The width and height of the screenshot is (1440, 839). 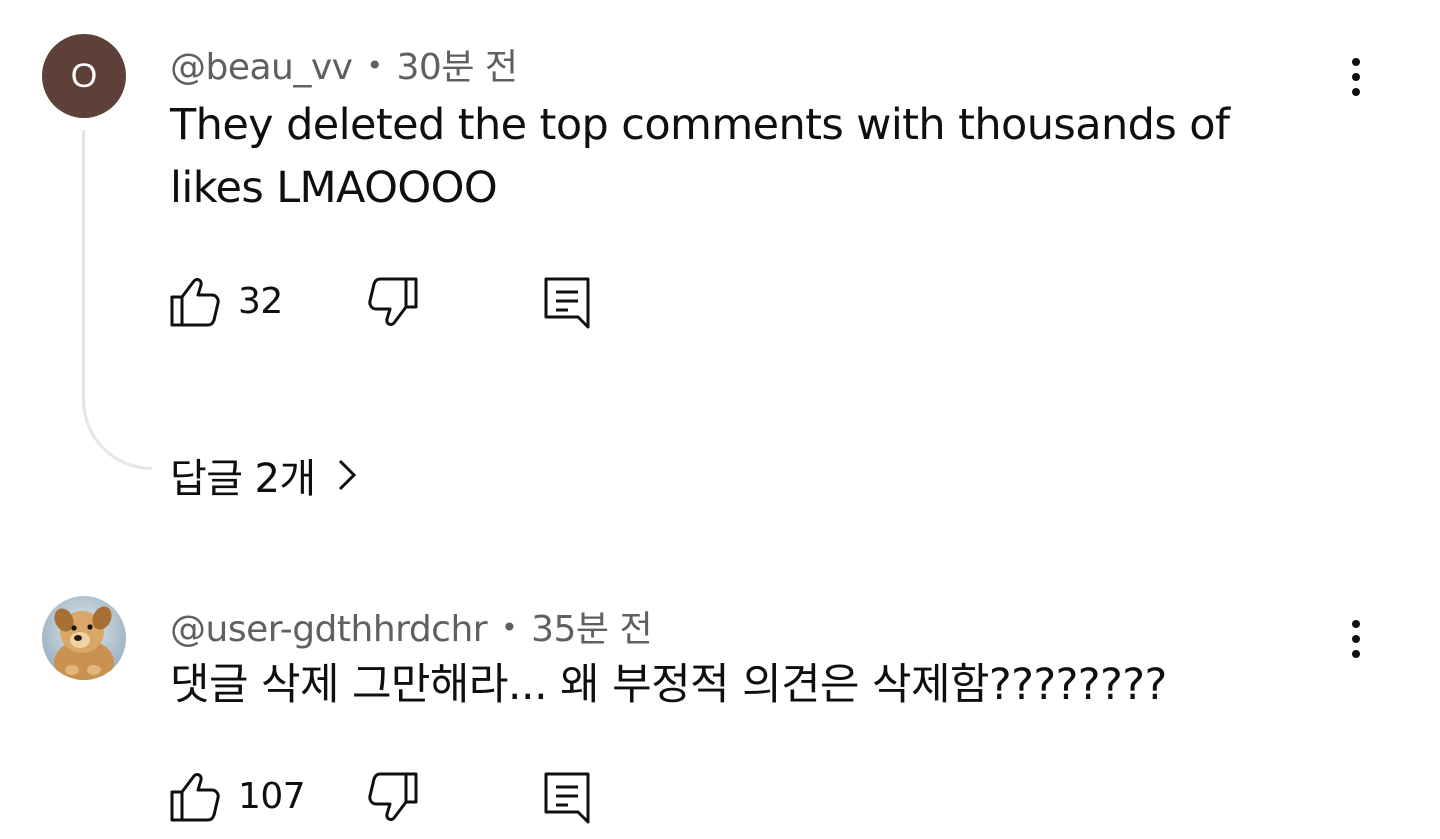 I want to click on comment-time: 30분 전, so click(x=457, y=67).